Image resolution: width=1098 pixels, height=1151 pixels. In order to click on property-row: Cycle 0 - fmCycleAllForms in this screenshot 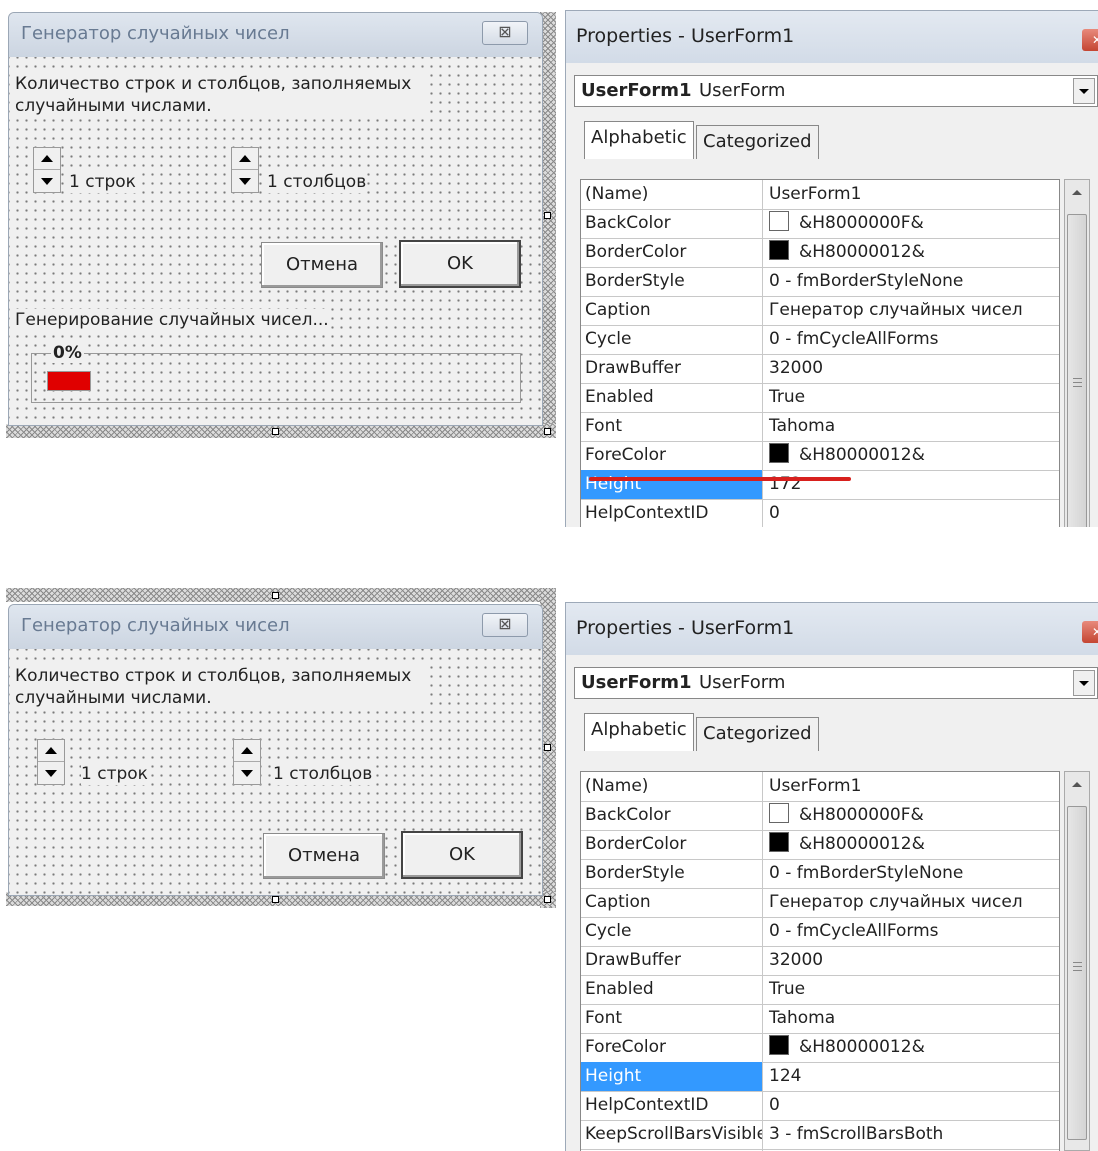, I will do `click(820, 932)`.